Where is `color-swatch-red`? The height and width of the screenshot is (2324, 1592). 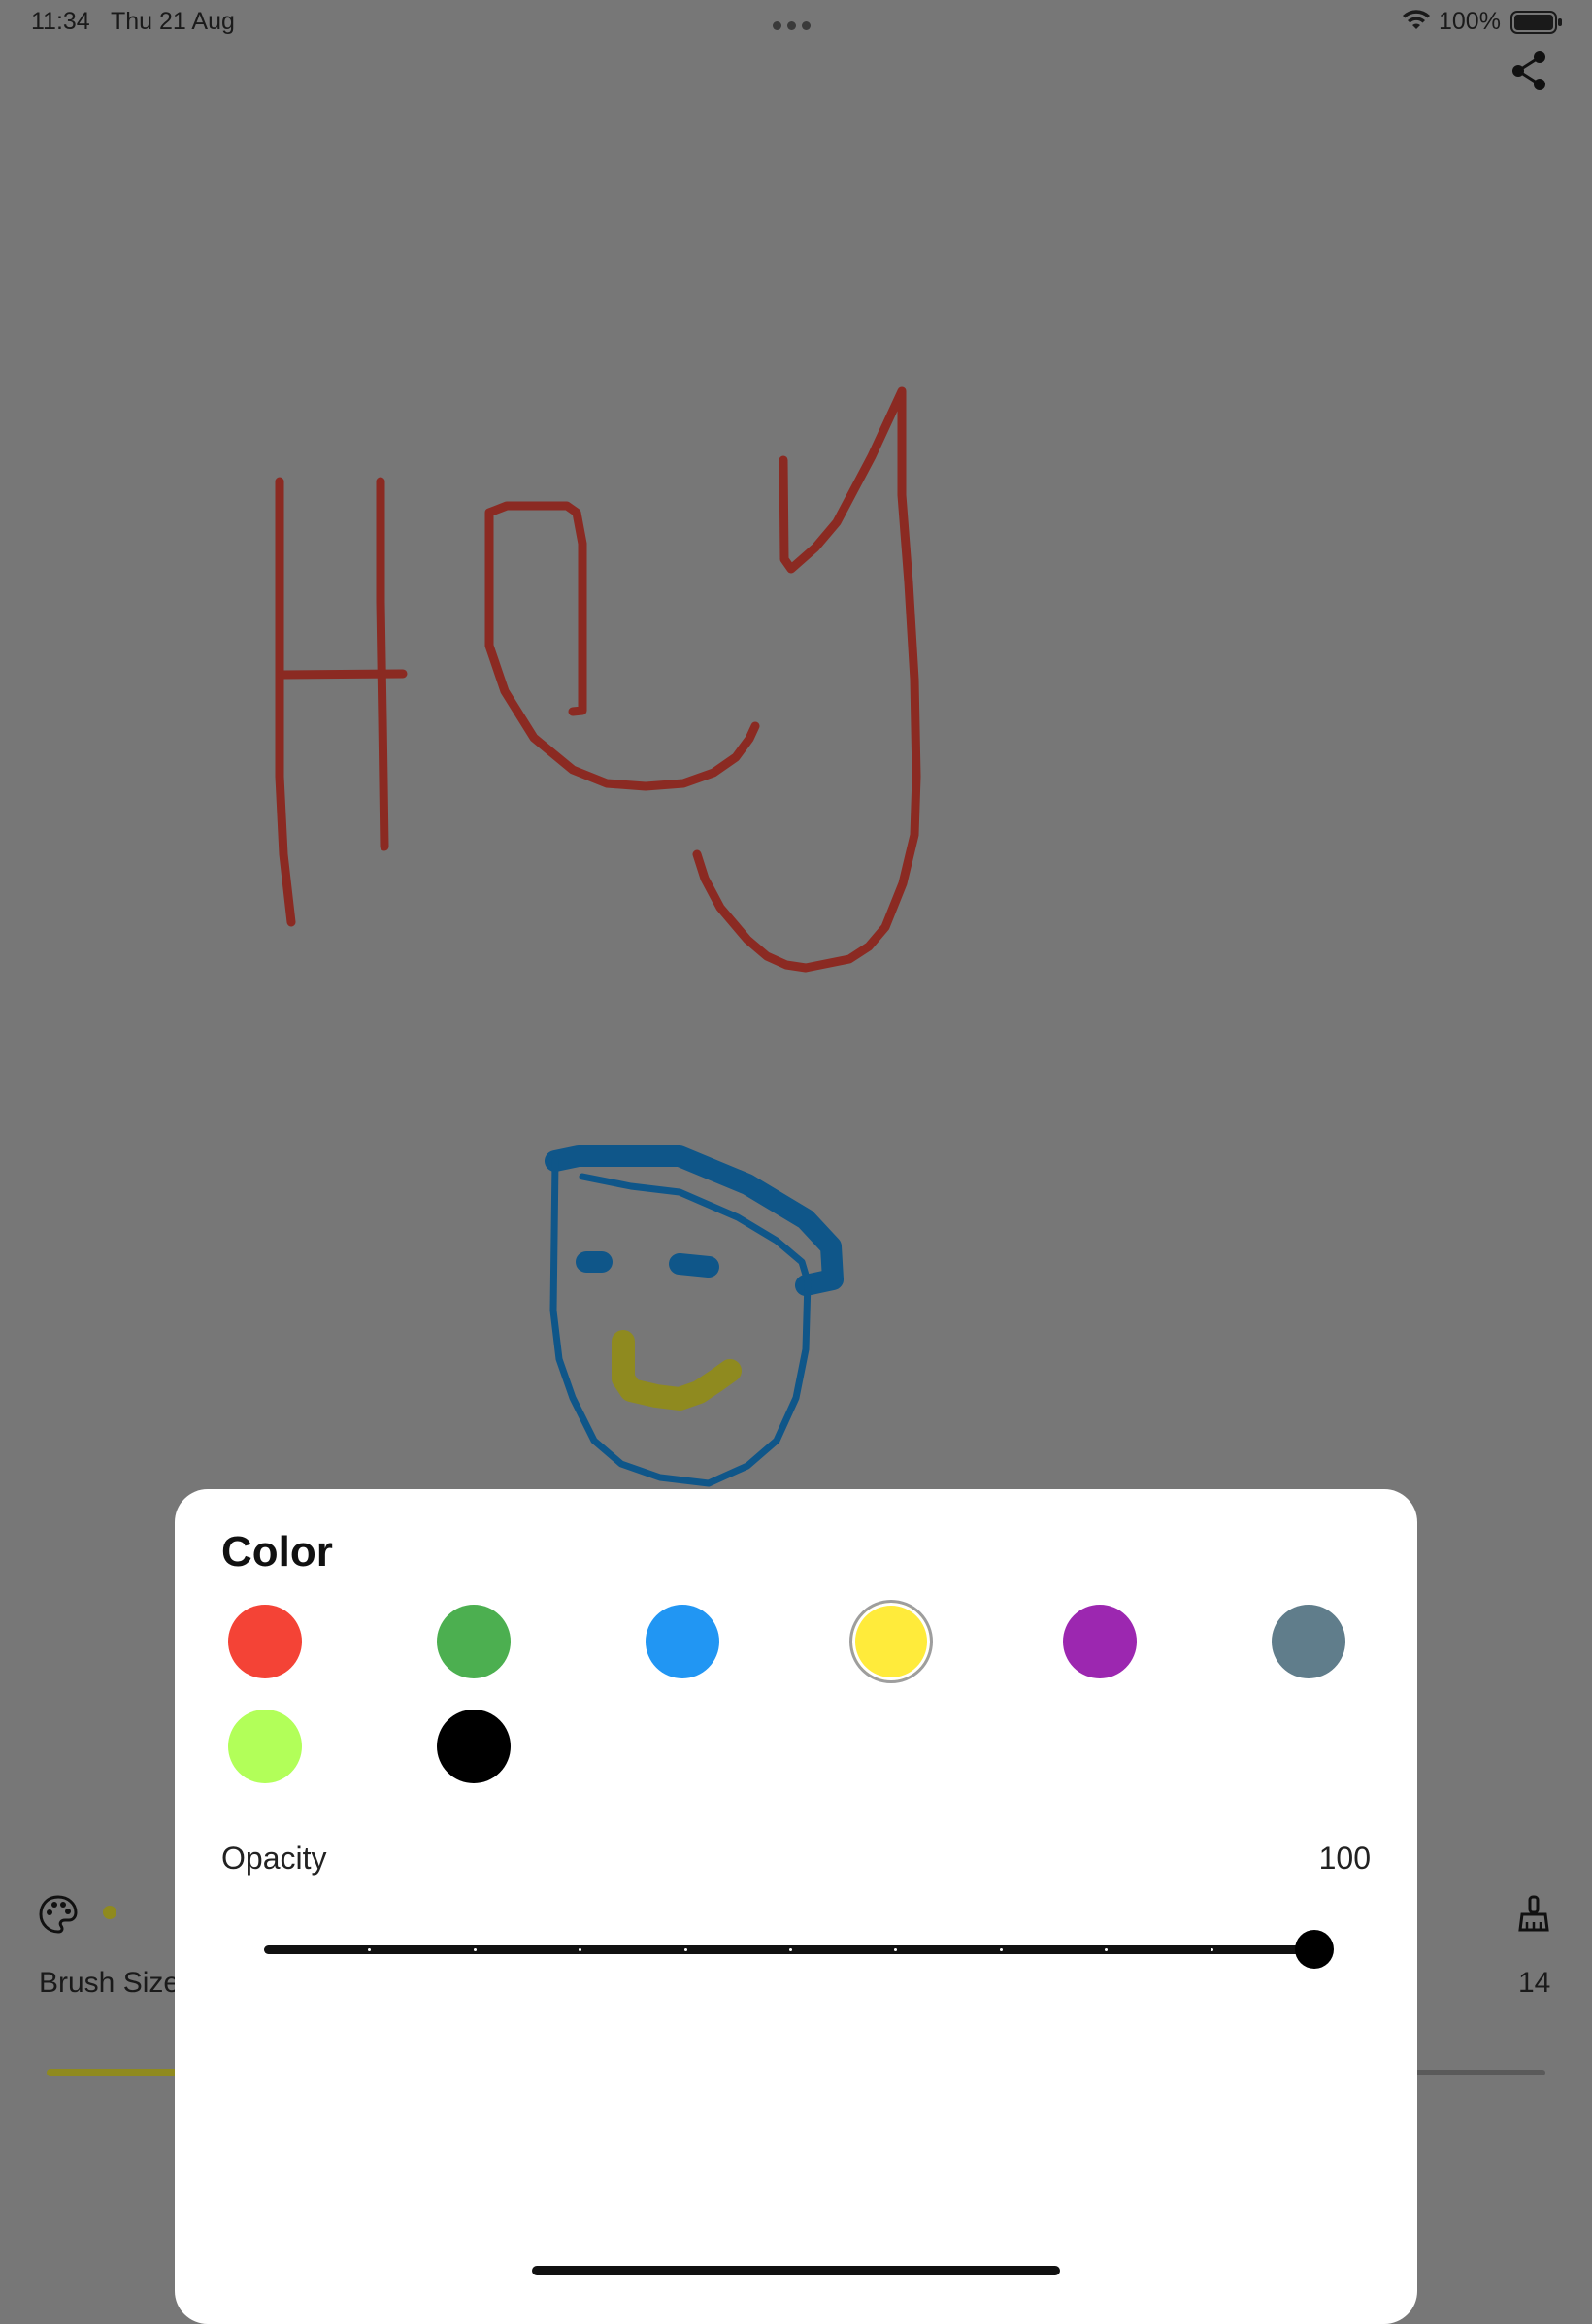 color-swatch-red is located at coordinates (265, 1641).